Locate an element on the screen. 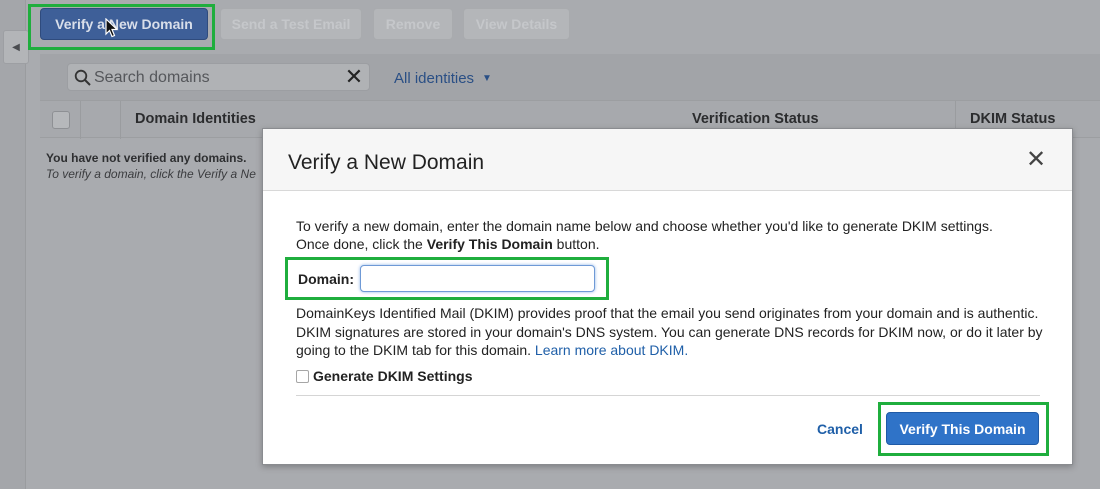 Image resolution: width=1100 pixels, height=489 pixels. generate-dkim-checkbox is located at coordinates (302, 376).